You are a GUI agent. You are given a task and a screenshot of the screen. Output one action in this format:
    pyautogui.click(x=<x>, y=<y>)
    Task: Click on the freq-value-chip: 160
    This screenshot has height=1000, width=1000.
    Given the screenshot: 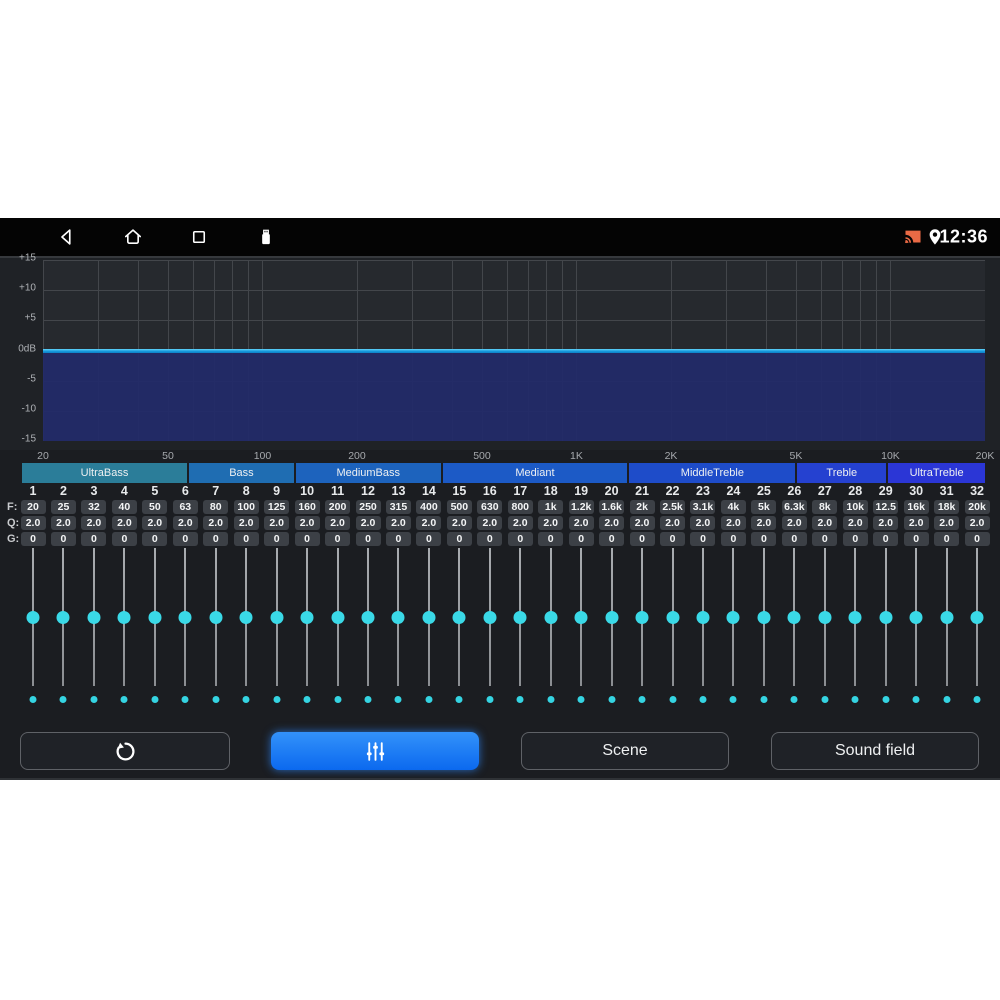 What is the action you would take?
    pyautogui.click(x=307, y=507)
    